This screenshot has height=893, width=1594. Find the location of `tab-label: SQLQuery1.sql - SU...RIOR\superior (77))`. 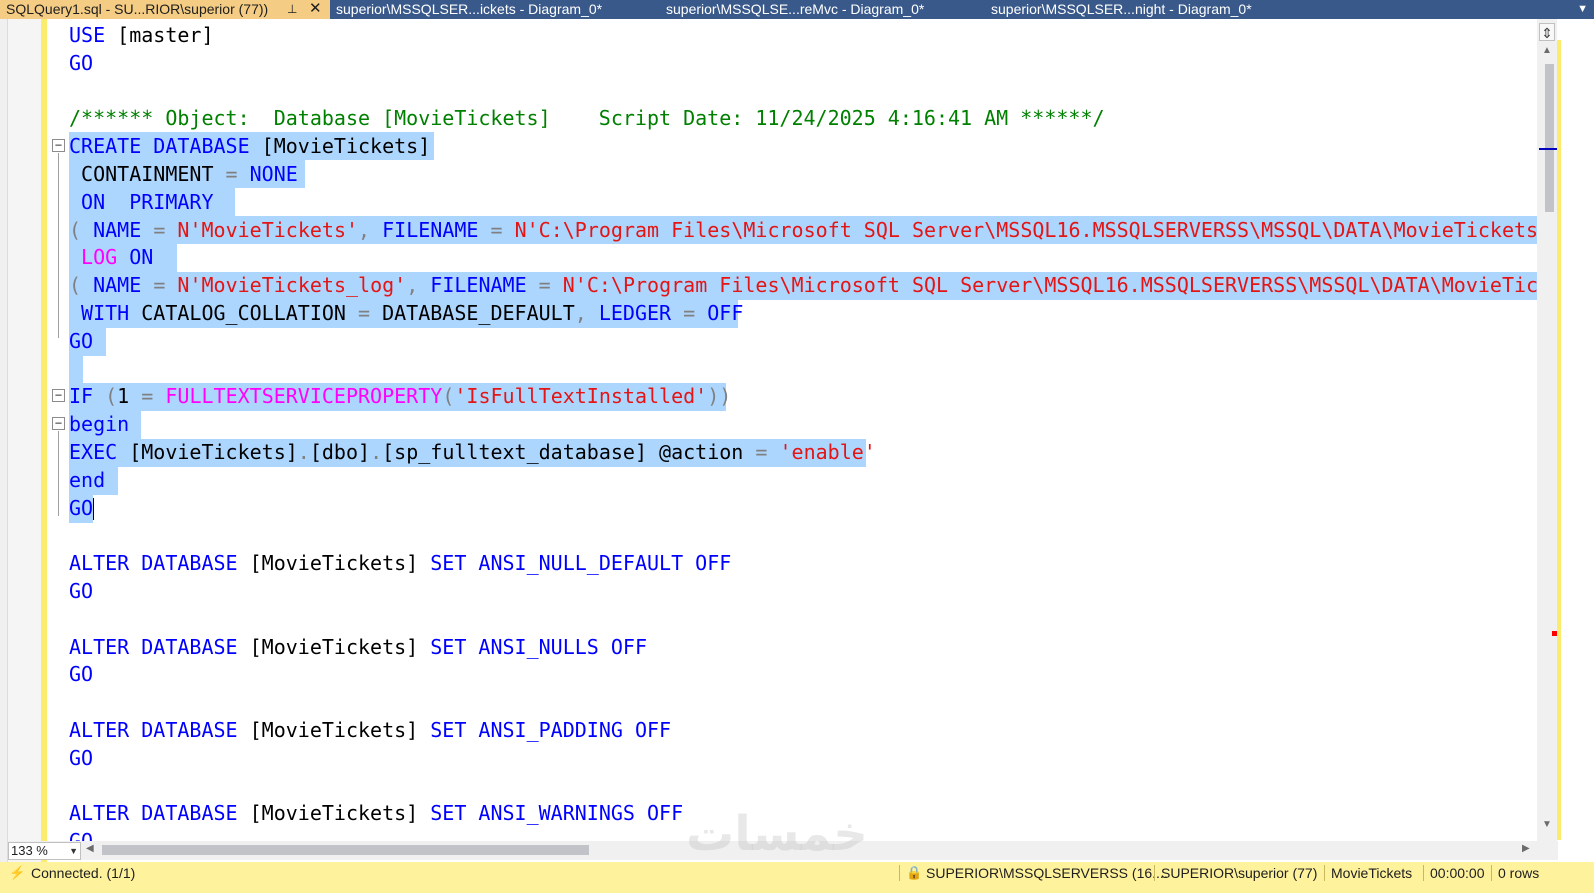

tab-label: SQLQuery1.sql - SU...RIOR\superior (77)) is located at coordinates (137, 9).